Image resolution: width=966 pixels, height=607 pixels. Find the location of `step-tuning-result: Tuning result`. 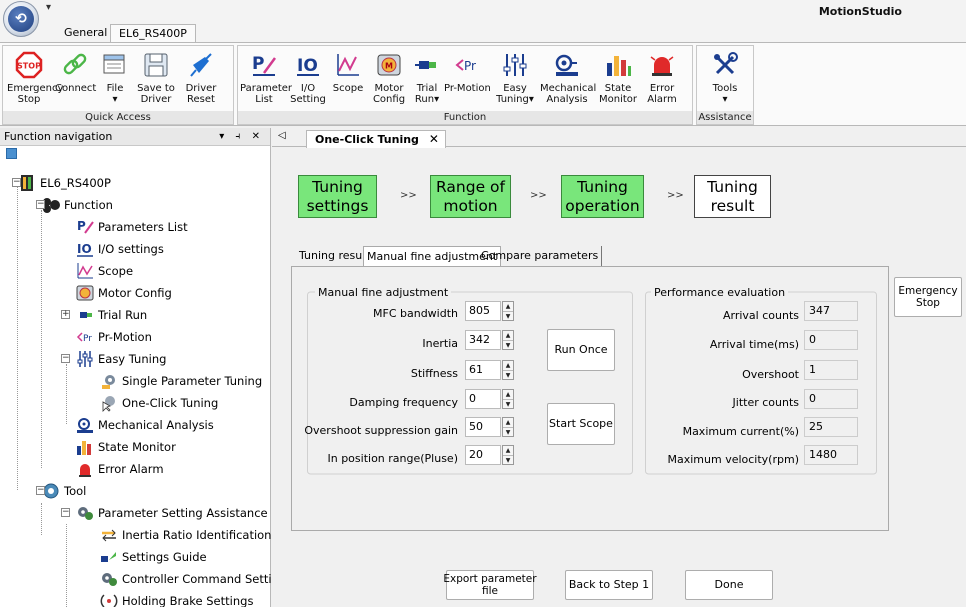

step-tuning-result: Tuning result is located at coordinates (732, 196).